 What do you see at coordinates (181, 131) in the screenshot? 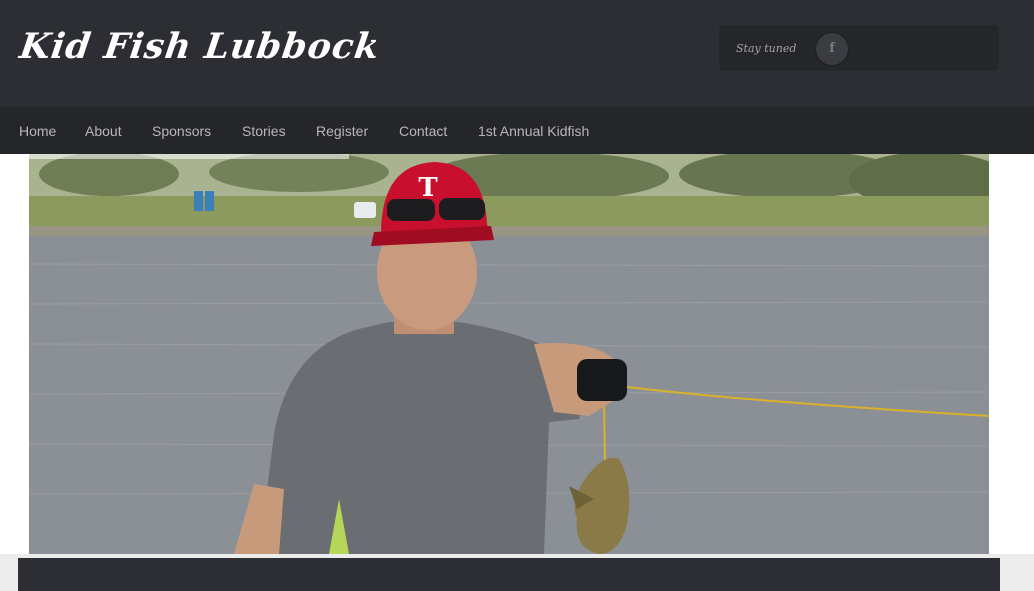
I see `nav-item-sponsors: Sponsors` at bounding box center [181, 131].